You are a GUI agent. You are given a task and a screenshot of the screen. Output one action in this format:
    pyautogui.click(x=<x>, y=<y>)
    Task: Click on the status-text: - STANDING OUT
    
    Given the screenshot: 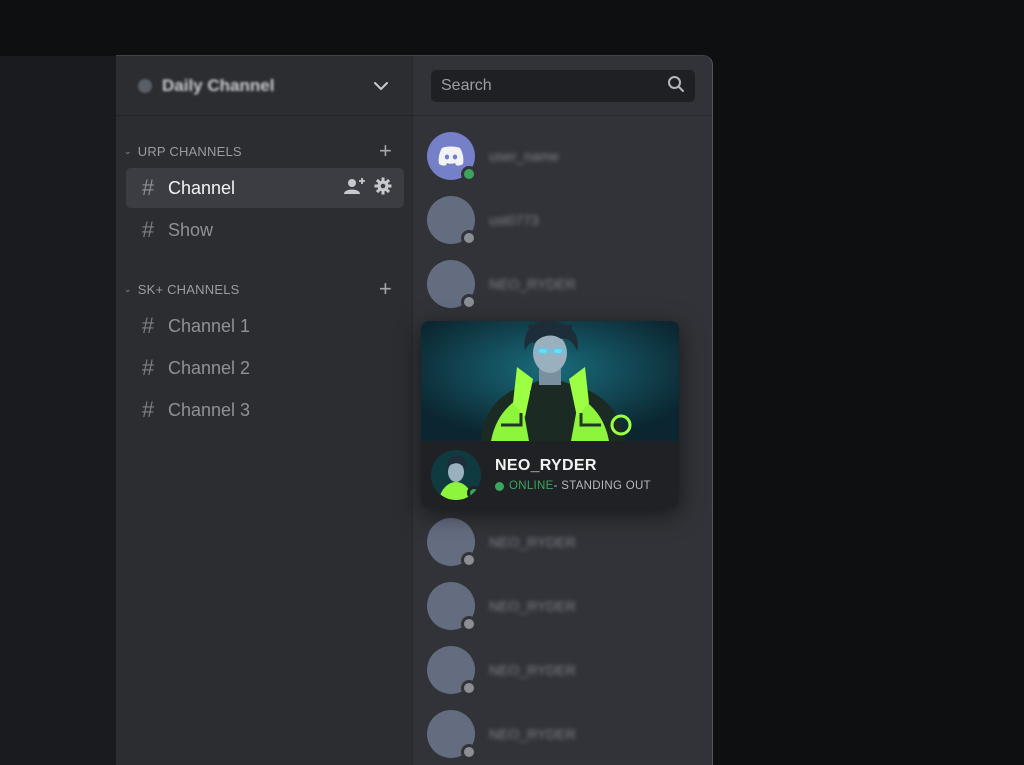 What is the action you would take?
    pyautogui.click(x=602, y=486)
    